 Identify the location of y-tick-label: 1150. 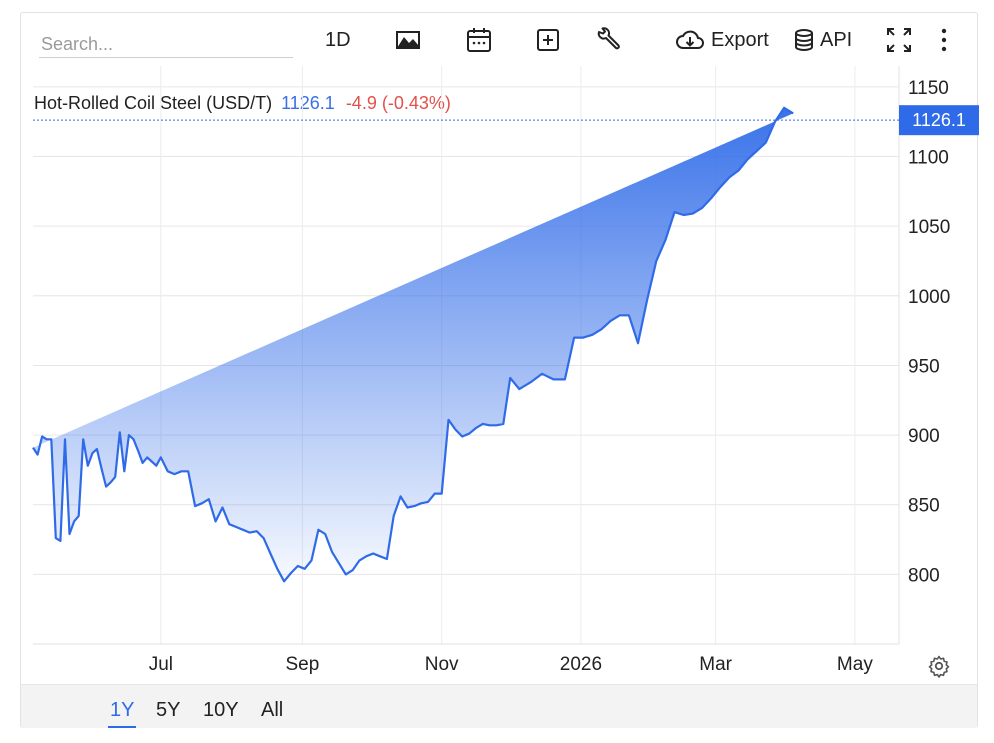
(928, 88).